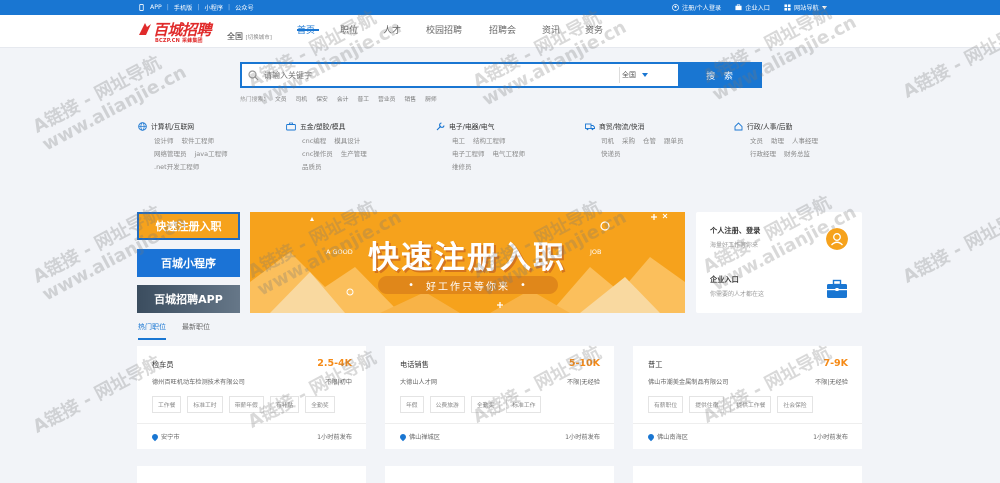 The height and width of the screenshot is (483, 1000). Describe the element at coordinates (188, 263) in the screenshot. I see `mini-program-button: 百城小程序` at that location.